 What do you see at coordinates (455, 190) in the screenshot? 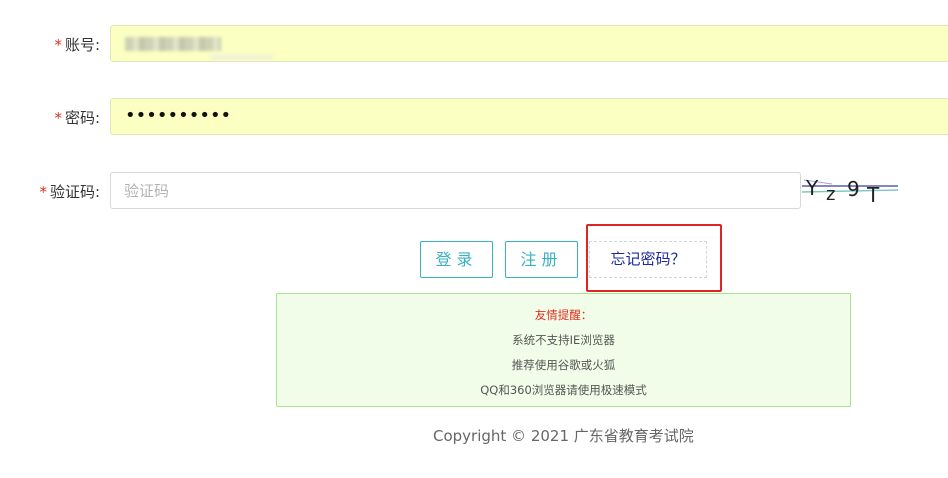
I see `captcha-input` at bounding box center [455, 190].